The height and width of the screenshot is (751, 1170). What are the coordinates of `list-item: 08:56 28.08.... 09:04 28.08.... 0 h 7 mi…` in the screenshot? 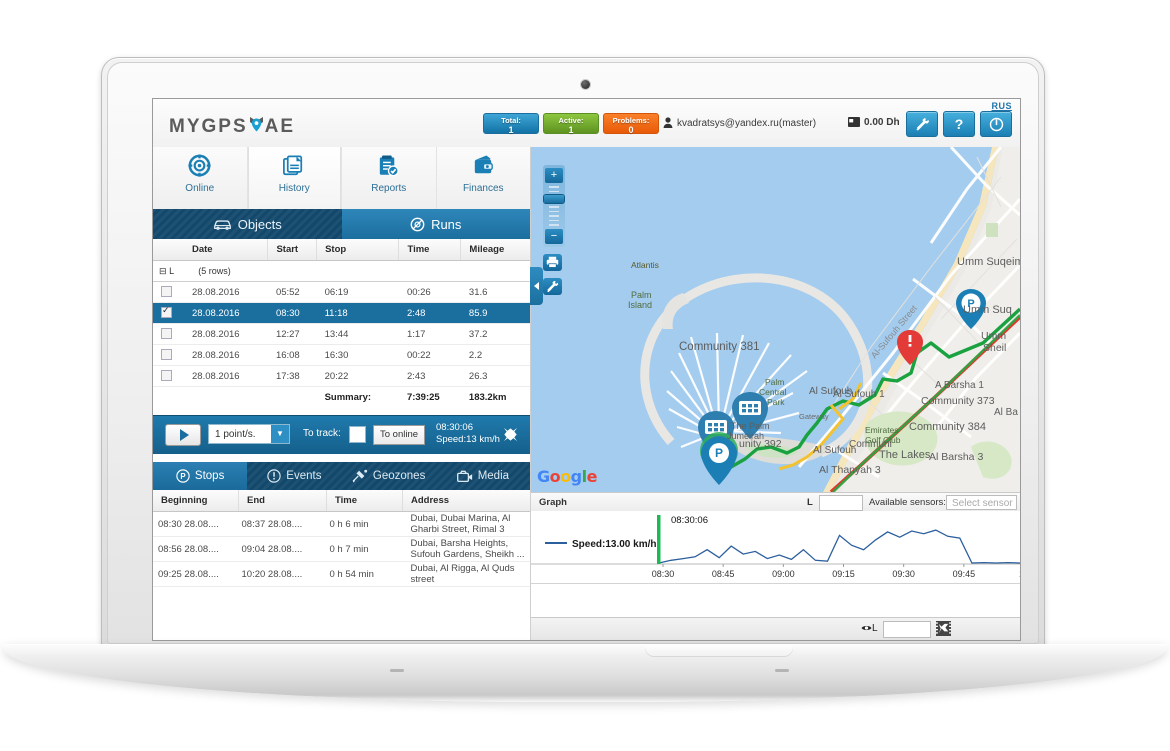 It's located at (341, 549).